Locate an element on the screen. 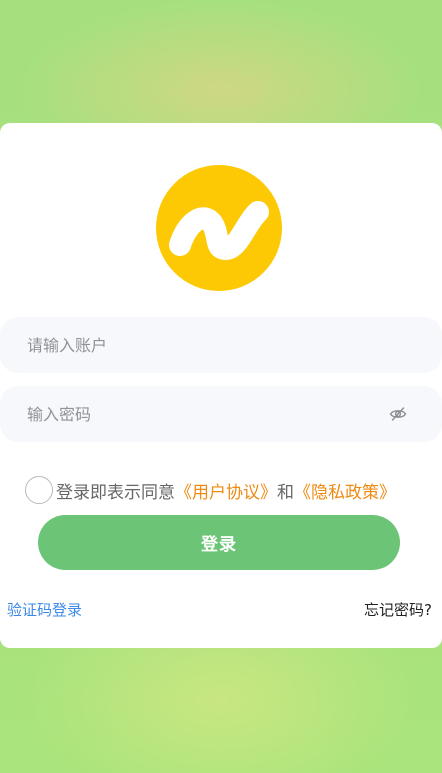  agreement-and-text: 和 is located at coordinates (285, 492).